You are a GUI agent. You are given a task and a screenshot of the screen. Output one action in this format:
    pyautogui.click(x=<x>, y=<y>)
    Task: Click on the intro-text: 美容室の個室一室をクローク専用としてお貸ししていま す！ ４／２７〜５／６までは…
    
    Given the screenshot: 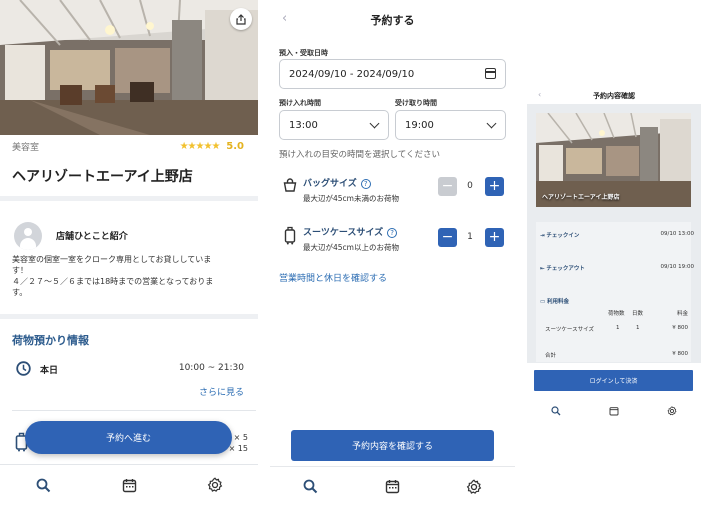 What is the action you would take?
    pyautogui.click(x=130, y=276)
    